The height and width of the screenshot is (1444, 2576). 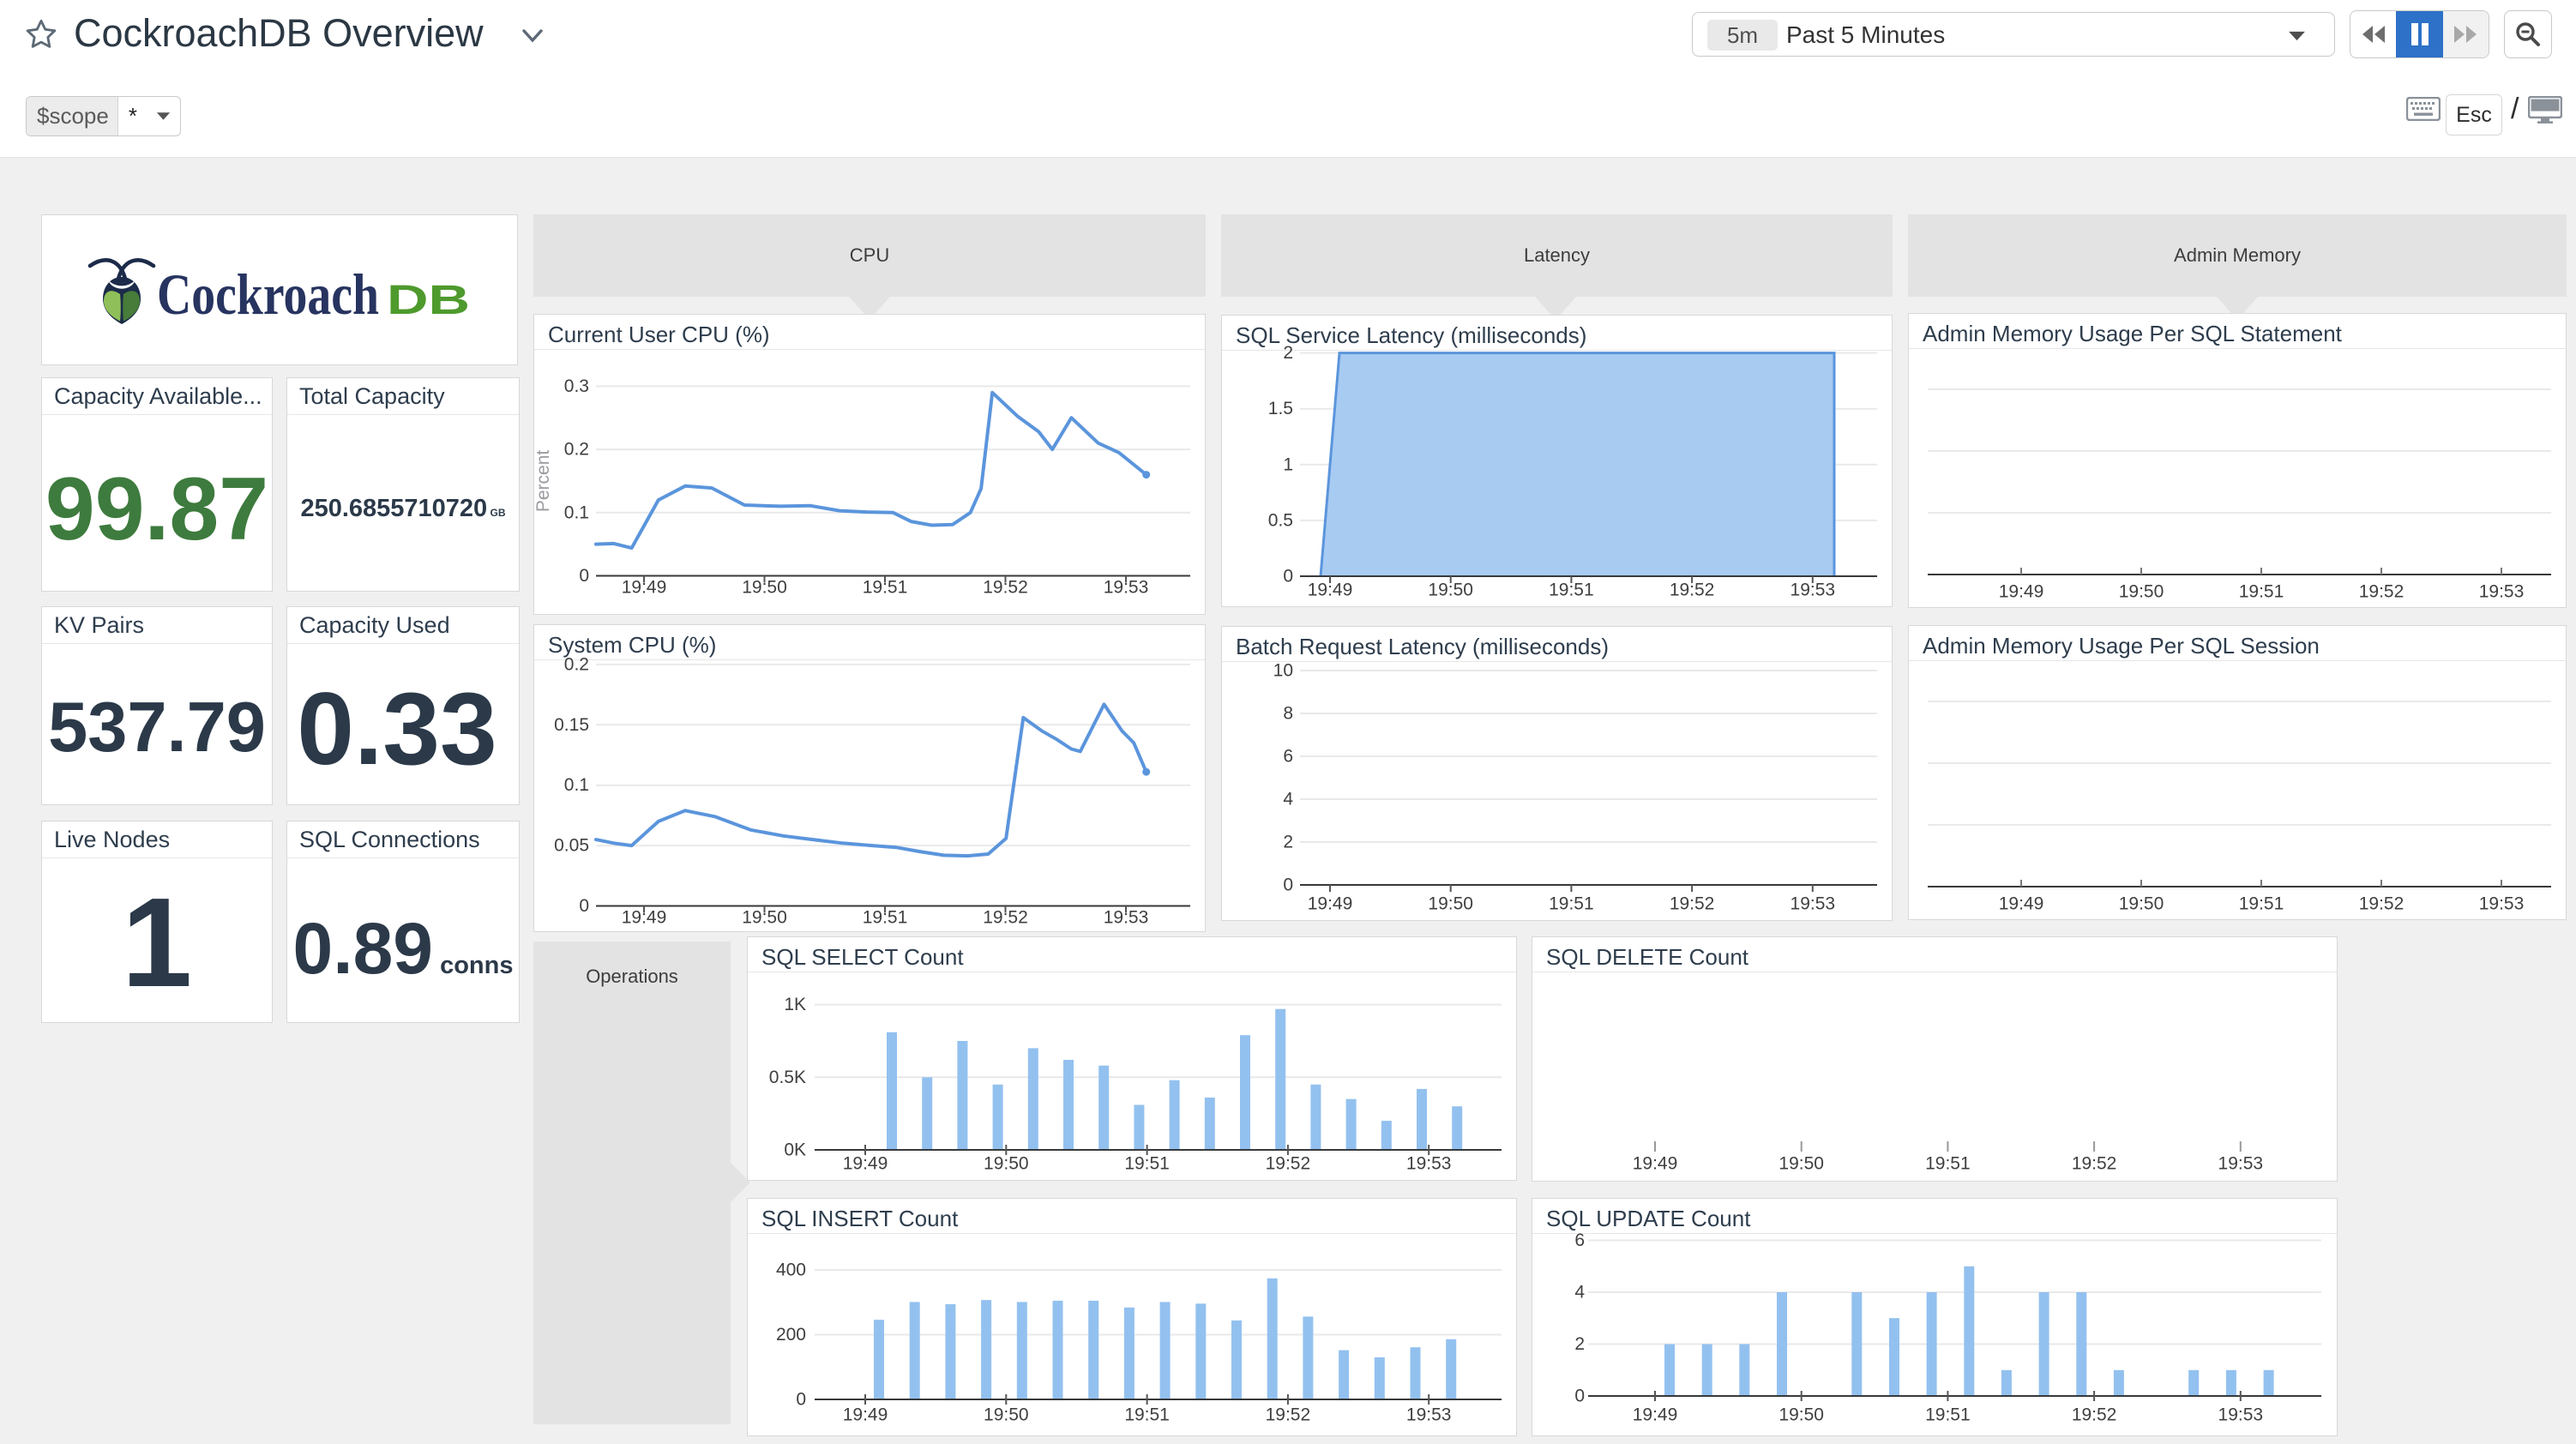 I want to click on svg-text: DB, so click(x=428, y=300).